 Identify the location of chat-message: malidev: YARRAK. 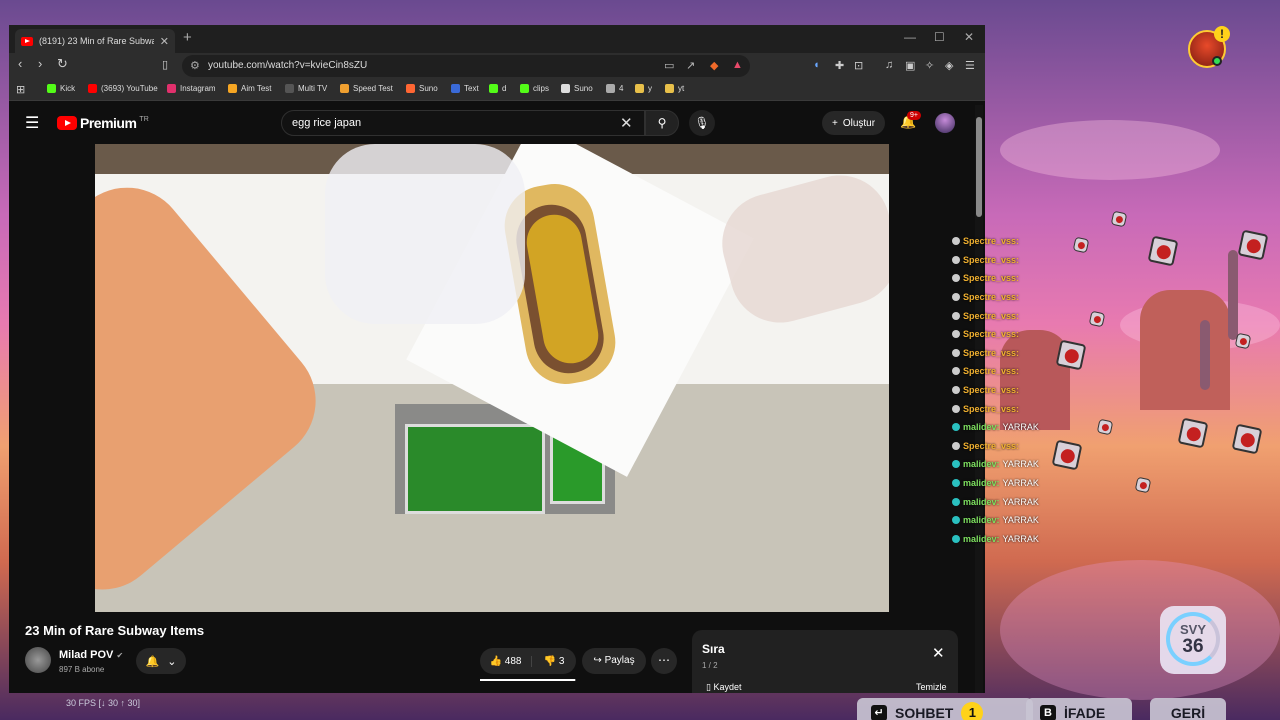
(1022, 520).